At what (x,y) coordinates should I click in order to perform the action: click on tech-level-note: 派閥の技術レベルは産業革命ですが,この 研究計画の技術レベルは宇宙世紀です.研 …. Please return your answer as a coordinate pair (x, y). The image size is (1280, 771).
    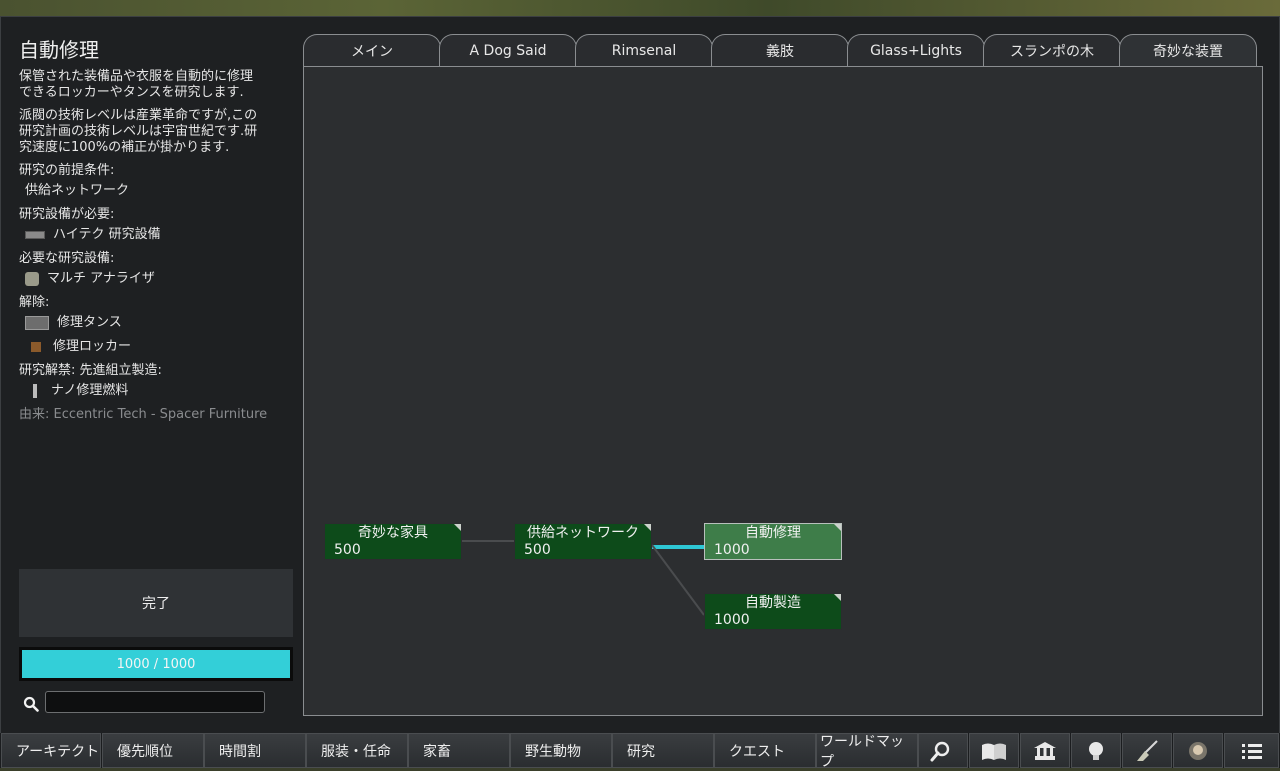
    Looking at the image, I should click on (138, 131).